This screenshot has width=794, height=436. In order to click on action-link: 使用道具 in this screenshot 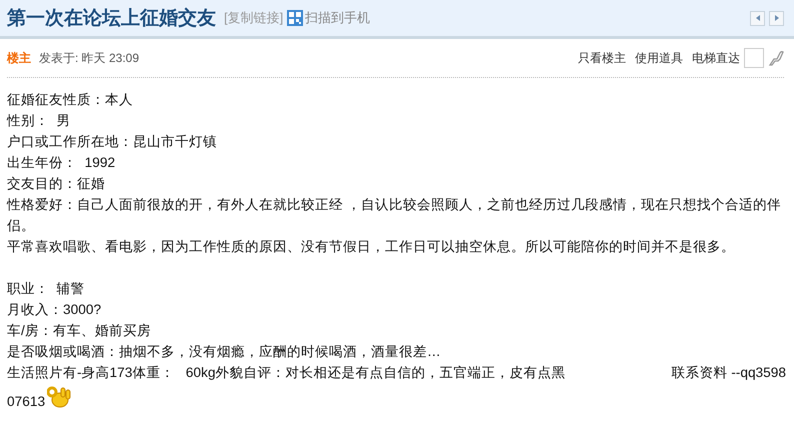, I will do `click(659, 58)`.